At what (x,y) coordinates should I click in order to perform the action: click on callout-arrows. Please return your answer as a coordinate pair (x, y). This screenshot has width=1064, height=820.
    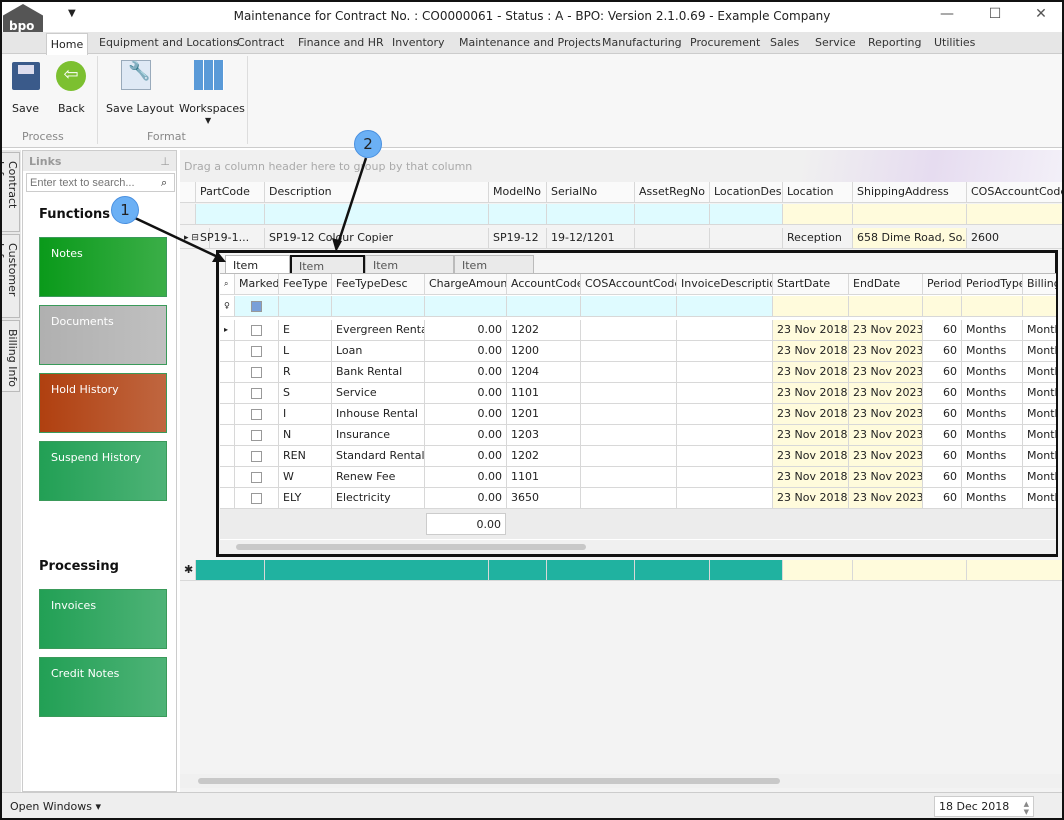
    Looking at the image, I should click on (251, 209).